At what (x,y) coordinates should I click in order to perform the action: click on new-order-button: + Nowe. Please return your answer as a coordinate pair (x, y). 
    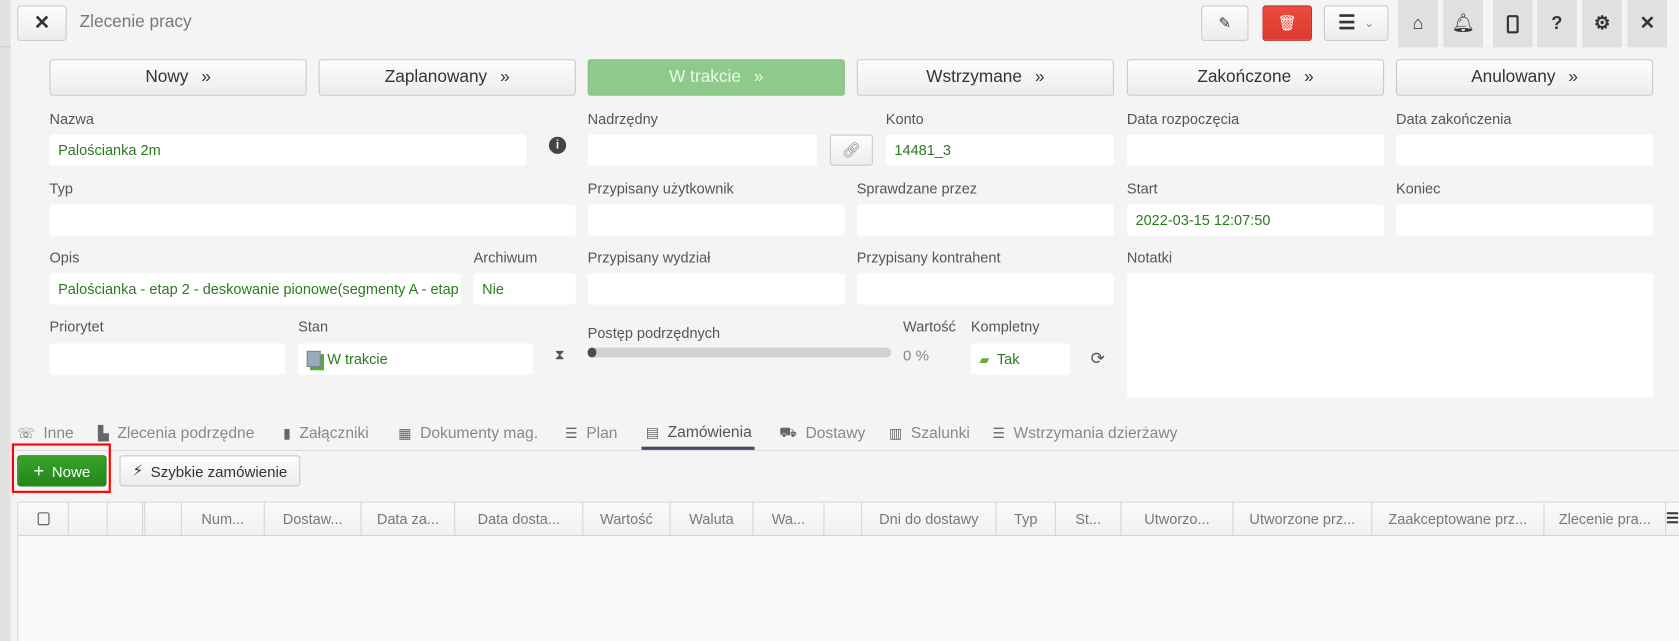
    Looking at the image, I should click on (62, 471).